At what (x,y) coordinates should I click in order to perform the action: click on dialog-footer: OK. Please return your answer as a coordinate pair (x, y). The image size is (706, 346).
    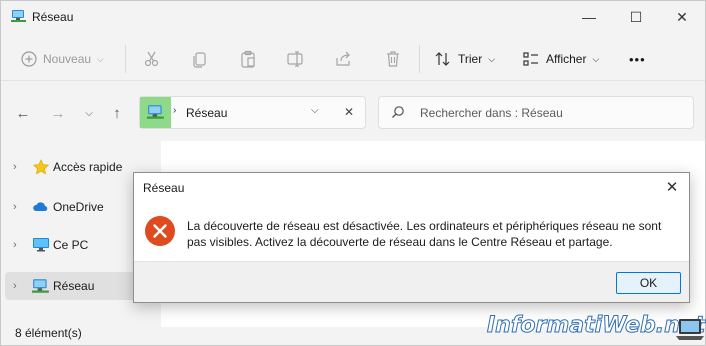
    Looking at the image, I should click on (411, 281).